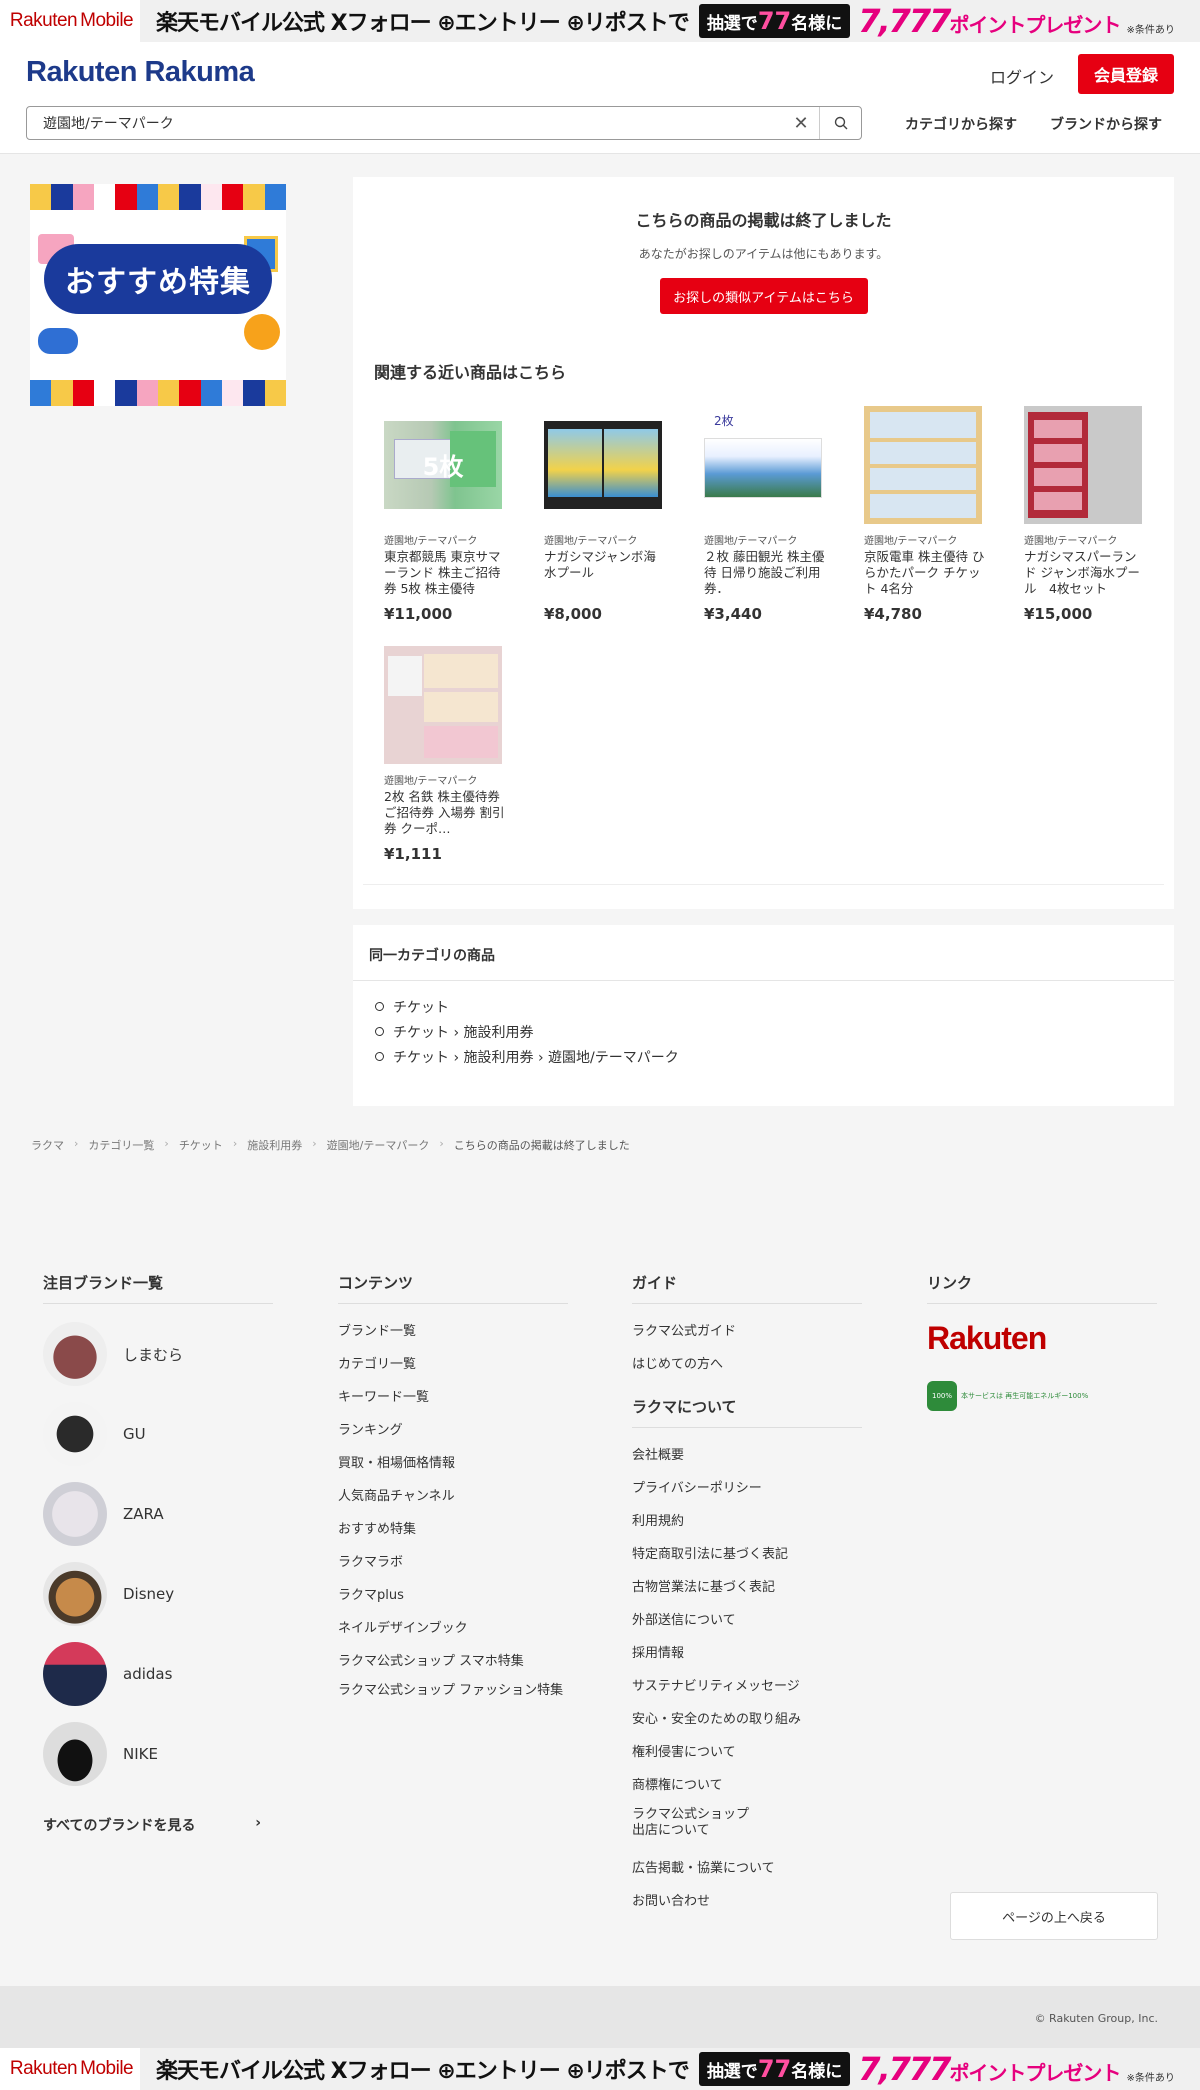  I want to click on footer-link: ラクマ公式ガイド, so click(747, 1336).